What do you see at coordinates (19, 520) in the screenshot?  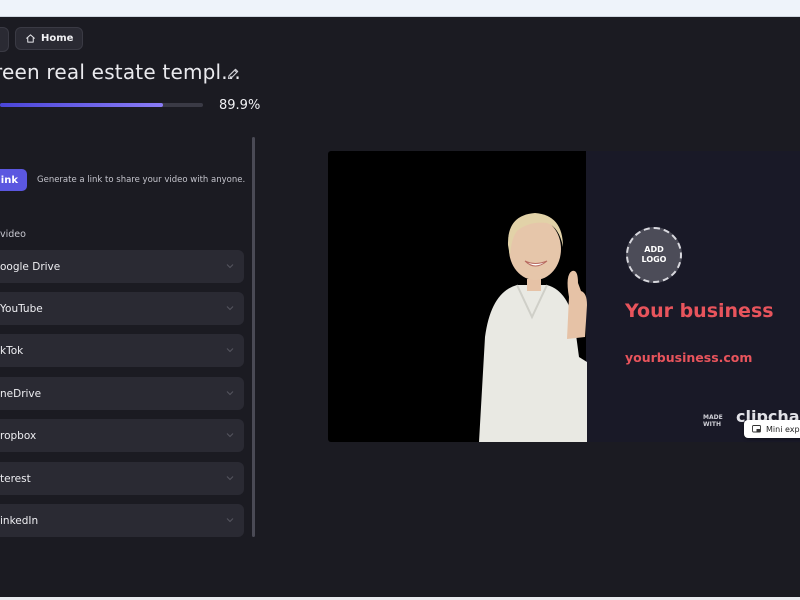 I see `share-item-label: inkedIn` at bounding box center [19, 520].